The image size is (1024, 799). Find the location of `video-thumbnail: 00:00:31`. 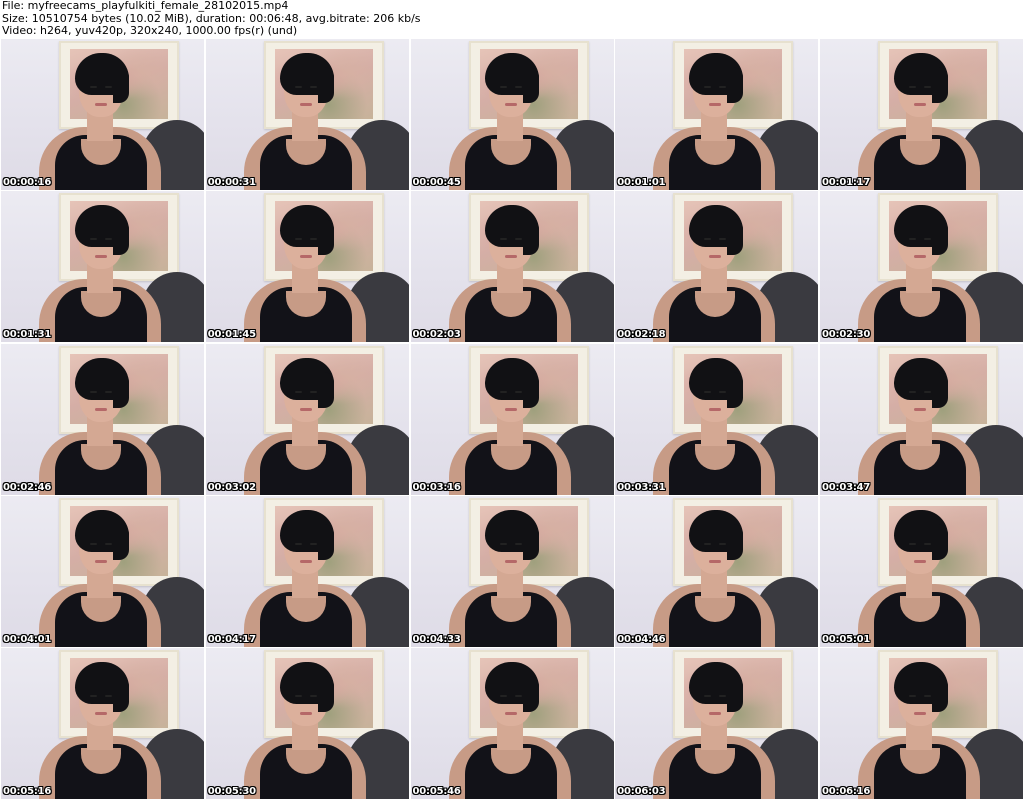

video-thumbnail: 00:00:31 is located at coordinates (307, 114).